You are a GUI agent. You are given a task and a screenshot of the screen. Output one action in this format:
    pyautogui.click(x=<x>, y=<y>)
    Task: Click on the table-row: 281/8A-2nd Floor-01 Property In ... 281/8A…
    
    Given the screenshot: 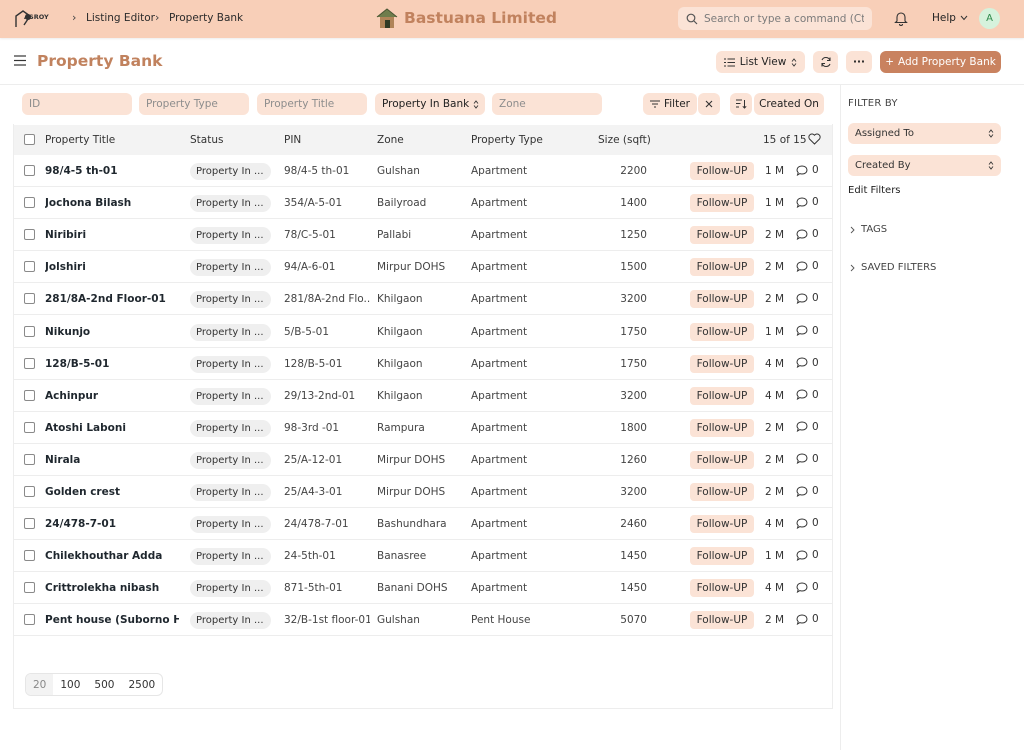 What is the action you would take?
    pyautogui.click(x=423, y=299)
    